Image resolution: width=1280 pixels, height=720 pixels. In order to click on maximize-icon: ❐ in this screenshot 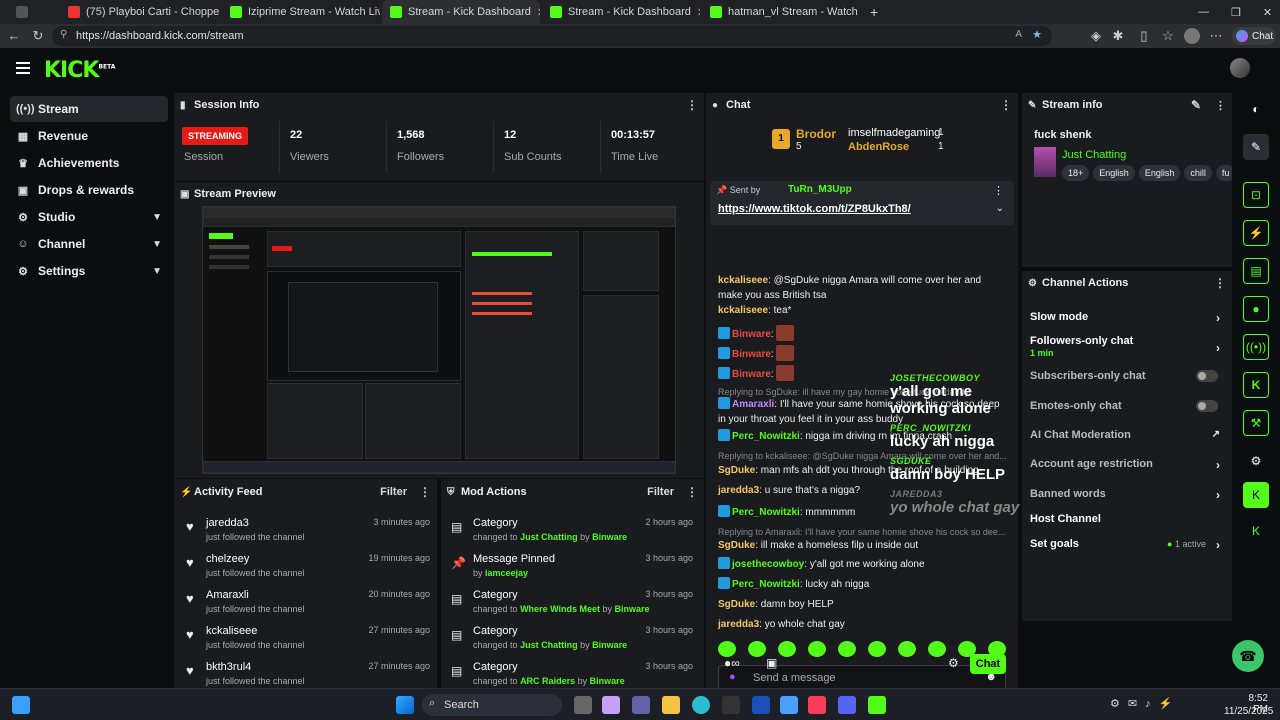, I will do `click(1236, 12)`.